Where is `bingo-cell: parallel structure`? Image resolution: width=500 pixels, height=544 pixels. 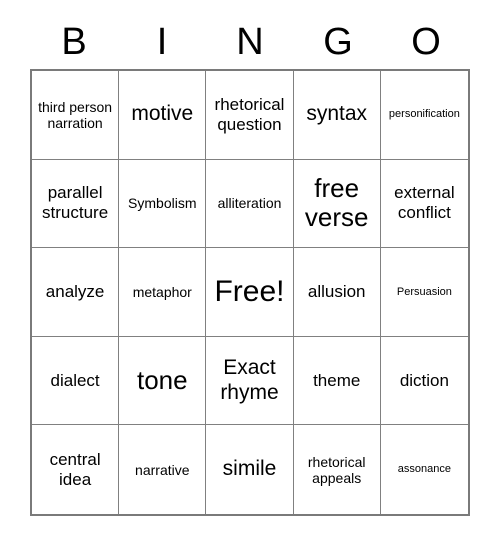 bingo-cell: parallel structure is located at coordinates (76, 204).